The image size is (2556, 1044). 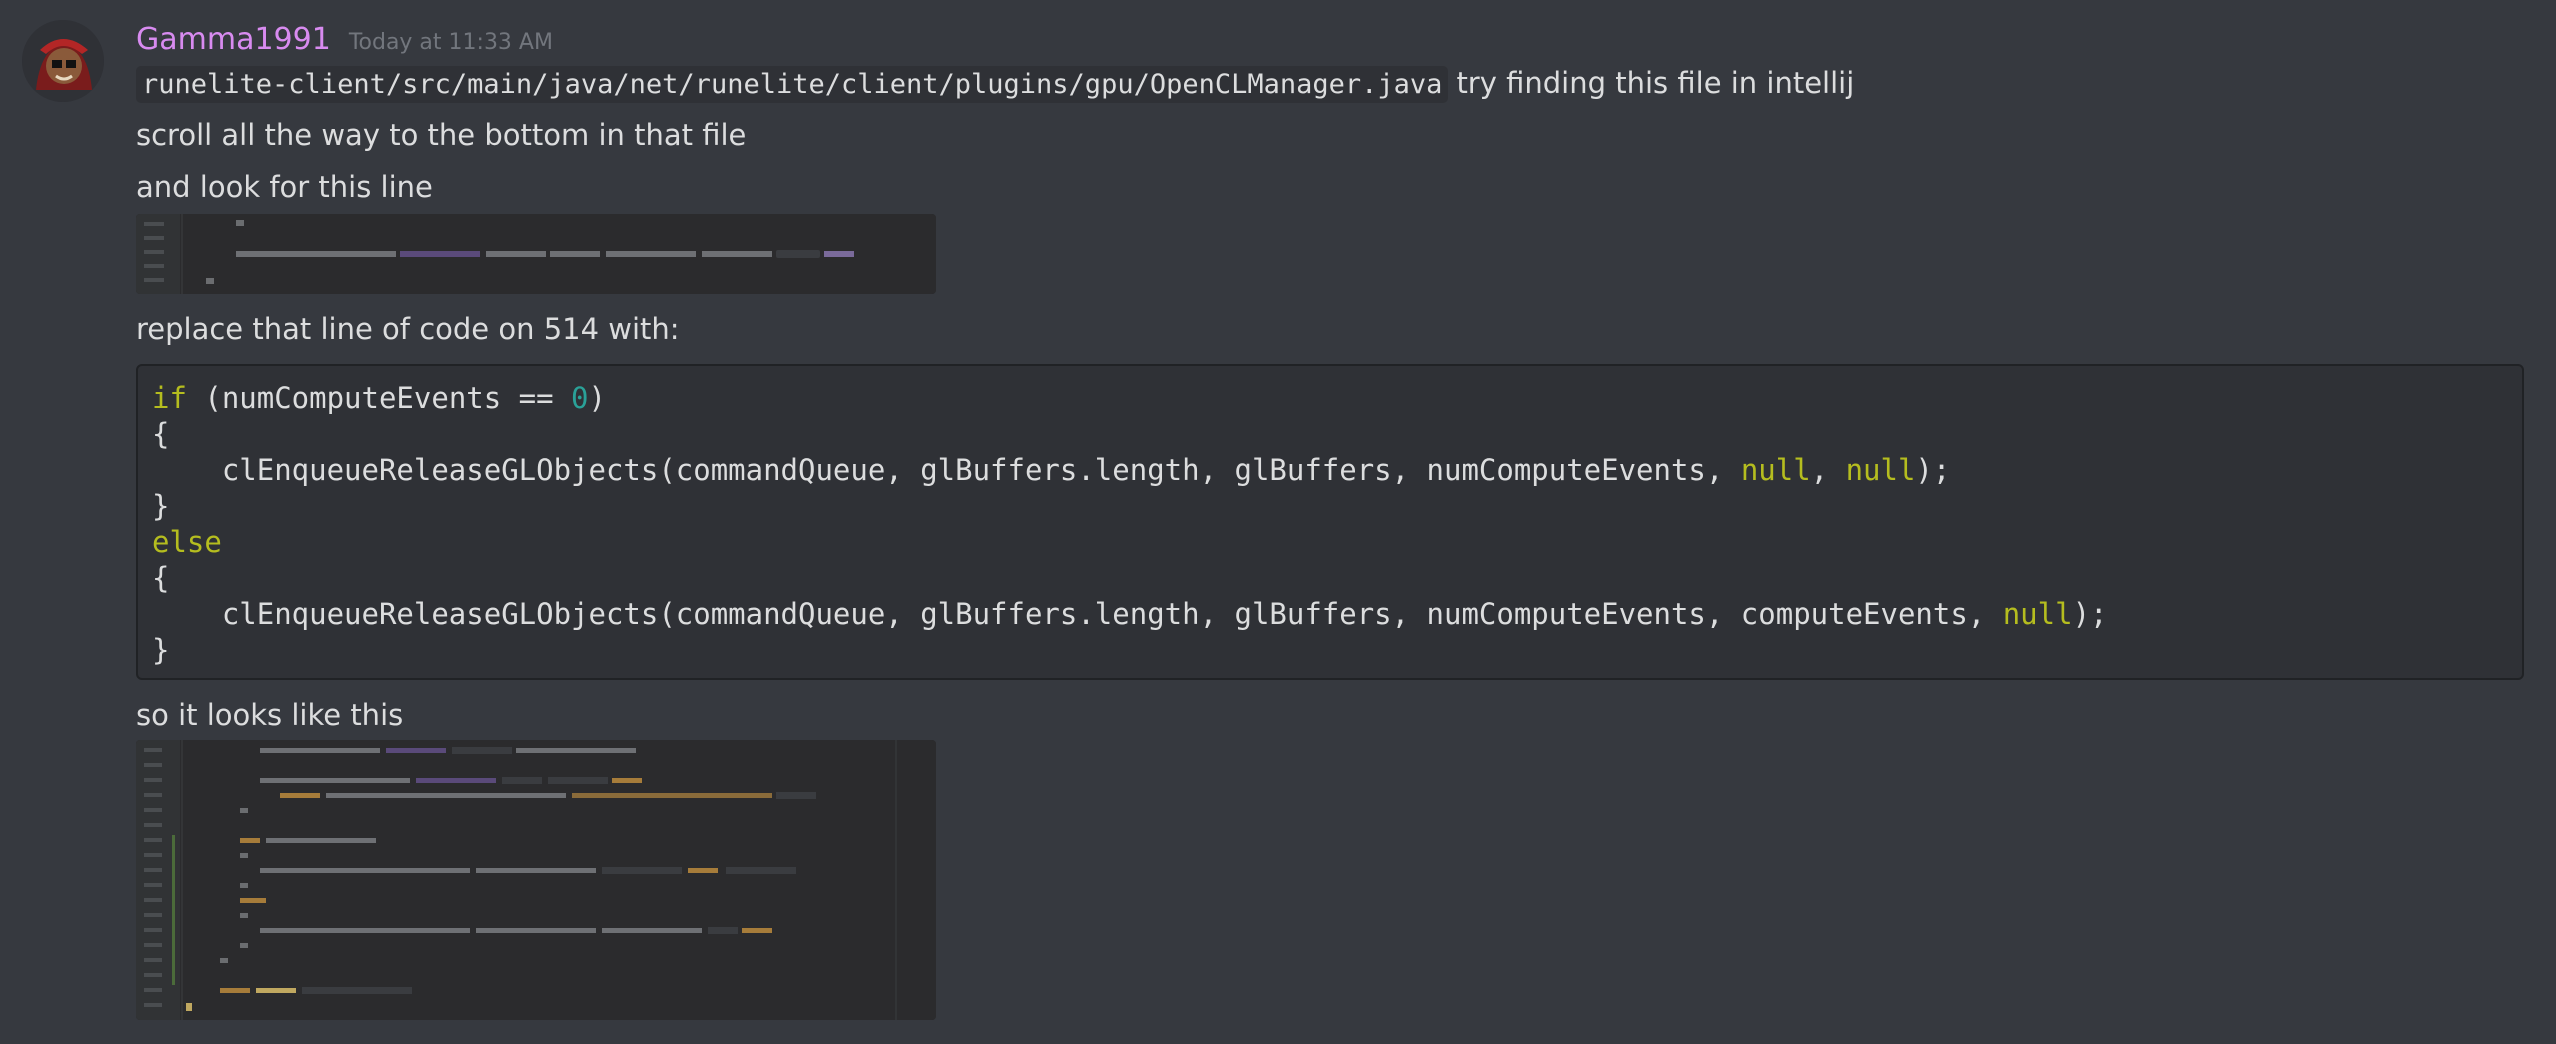 I want to click on username: Gamma1991, so click(x=233, y=39).